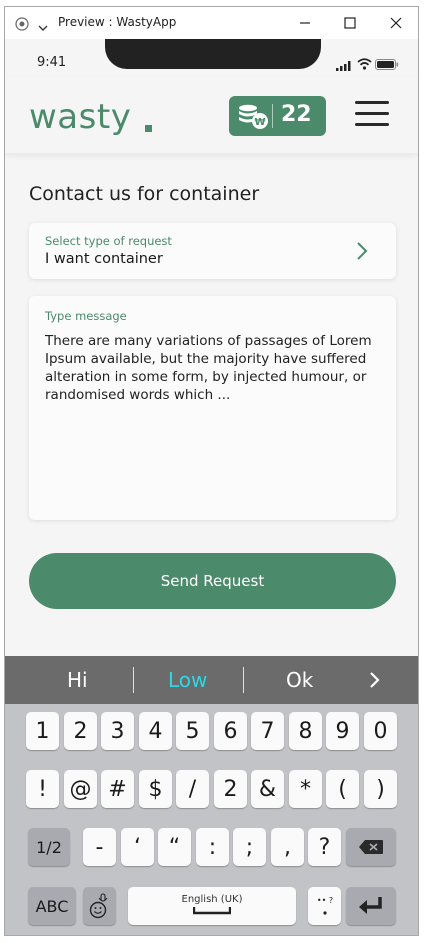 This screenshot has height=943, width=436. I want to click on request-type-value: I want container, so click(104, 259).